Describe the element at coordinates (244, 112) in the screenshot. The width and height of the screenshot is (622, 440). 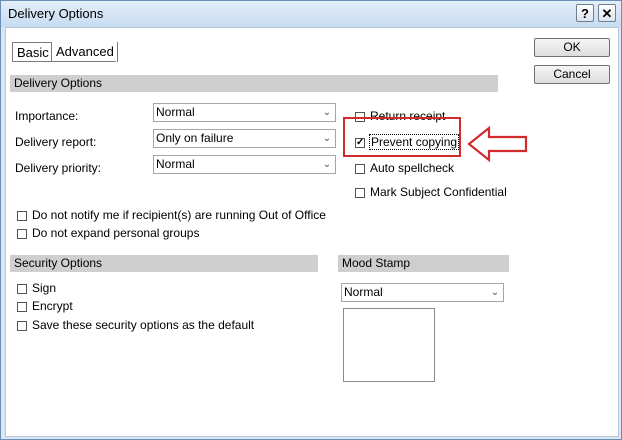
I see `importance-select: Normal ⌄` at that location.